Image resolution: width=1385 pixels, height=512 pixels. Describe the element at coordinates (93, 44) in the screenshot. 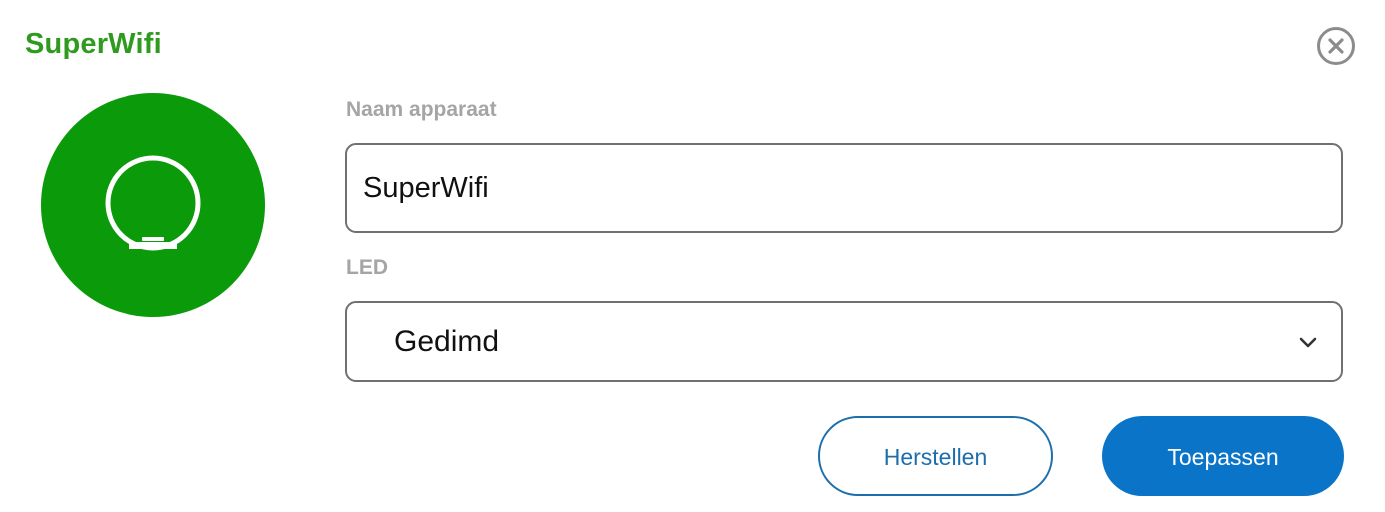

I see `dialog-title: SuperWifi` at that location.